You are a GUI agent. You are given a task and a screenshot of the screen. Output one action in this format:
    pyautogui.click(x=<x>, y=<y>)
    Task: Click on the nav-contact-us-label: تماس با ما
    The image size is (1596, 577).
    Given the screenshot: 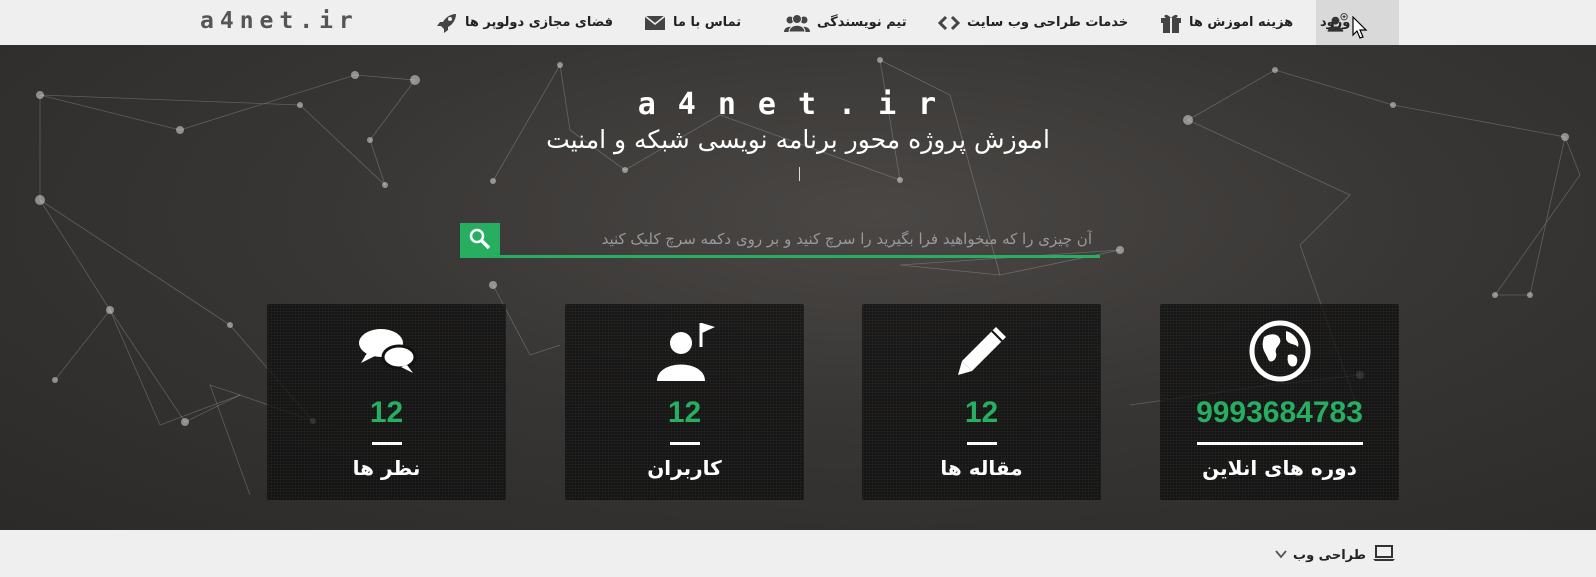 What is the action you would take?
    pyautogui.click(x=707, y=22)
    